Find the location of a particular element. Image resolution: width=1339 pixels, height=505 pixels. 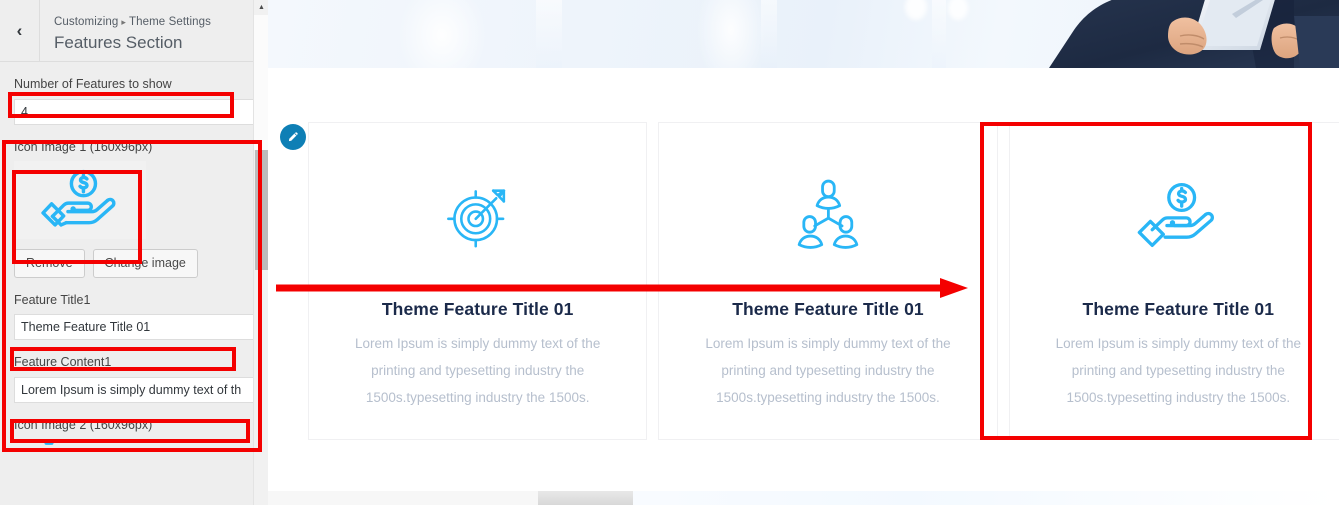

hero-banner-image is located at coordinates (803, 34).